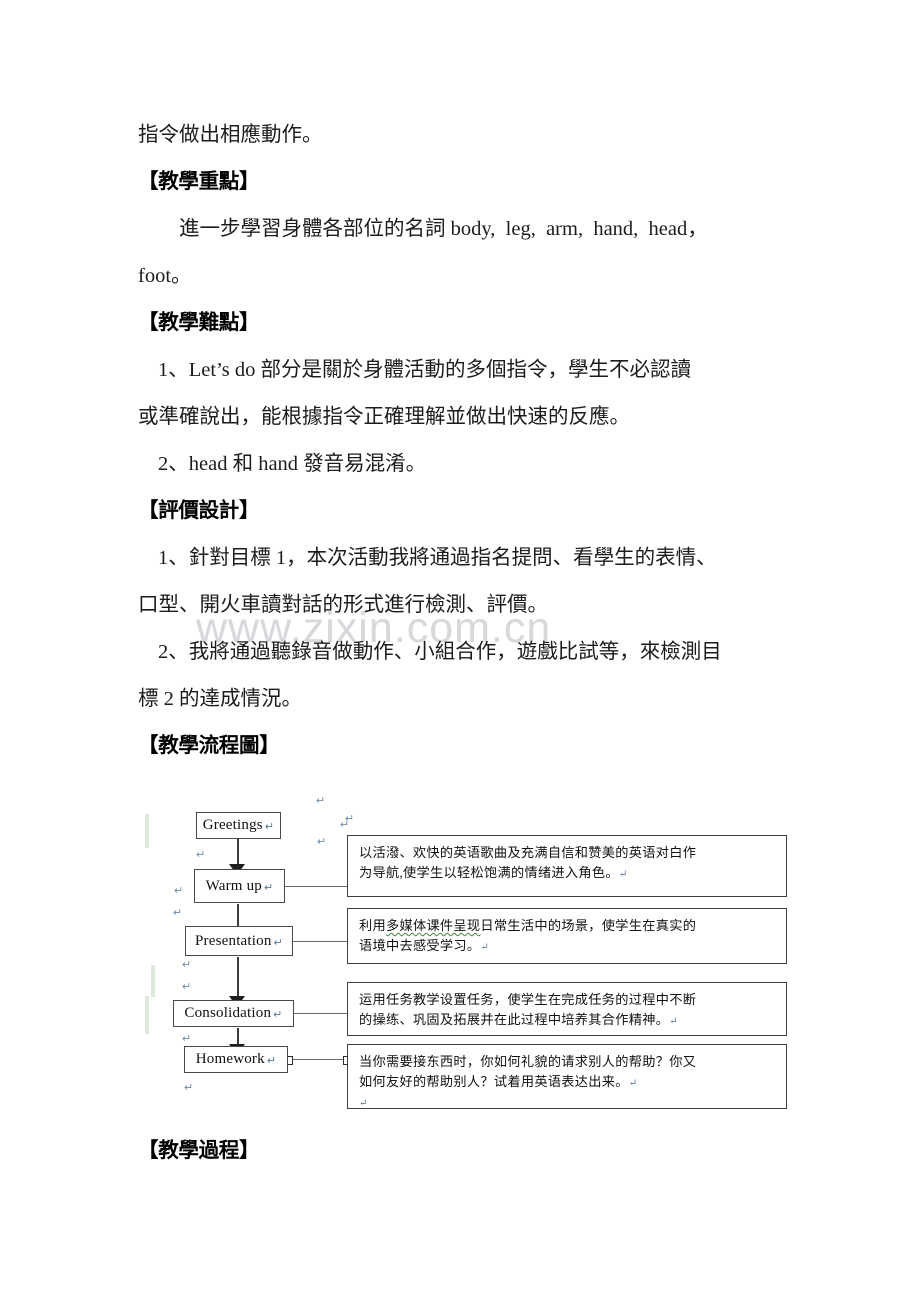  I want to click on flow-stage-label: Warm up, so click(233, 885).